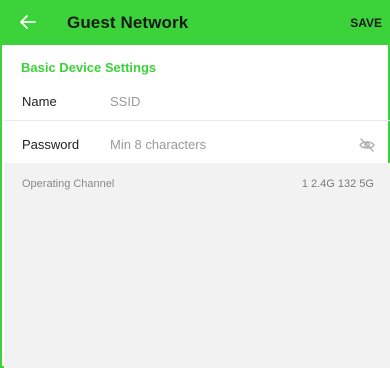  What do you see at coordinates (89, 67) in the screenshot?
I see `section-title: Basic Device Settings` at bounding box center [89, 67].